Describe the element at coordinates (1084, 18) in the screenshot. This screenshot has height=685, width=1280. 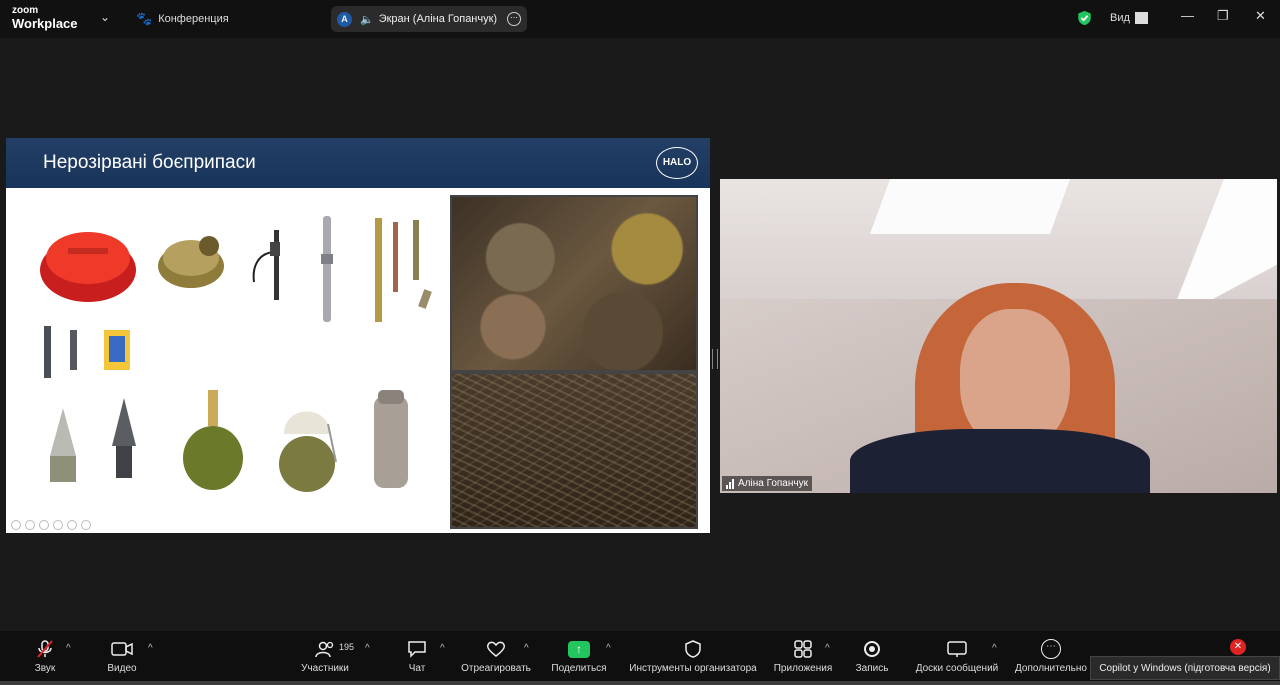
I see `encryption-shield-icon` at that location.